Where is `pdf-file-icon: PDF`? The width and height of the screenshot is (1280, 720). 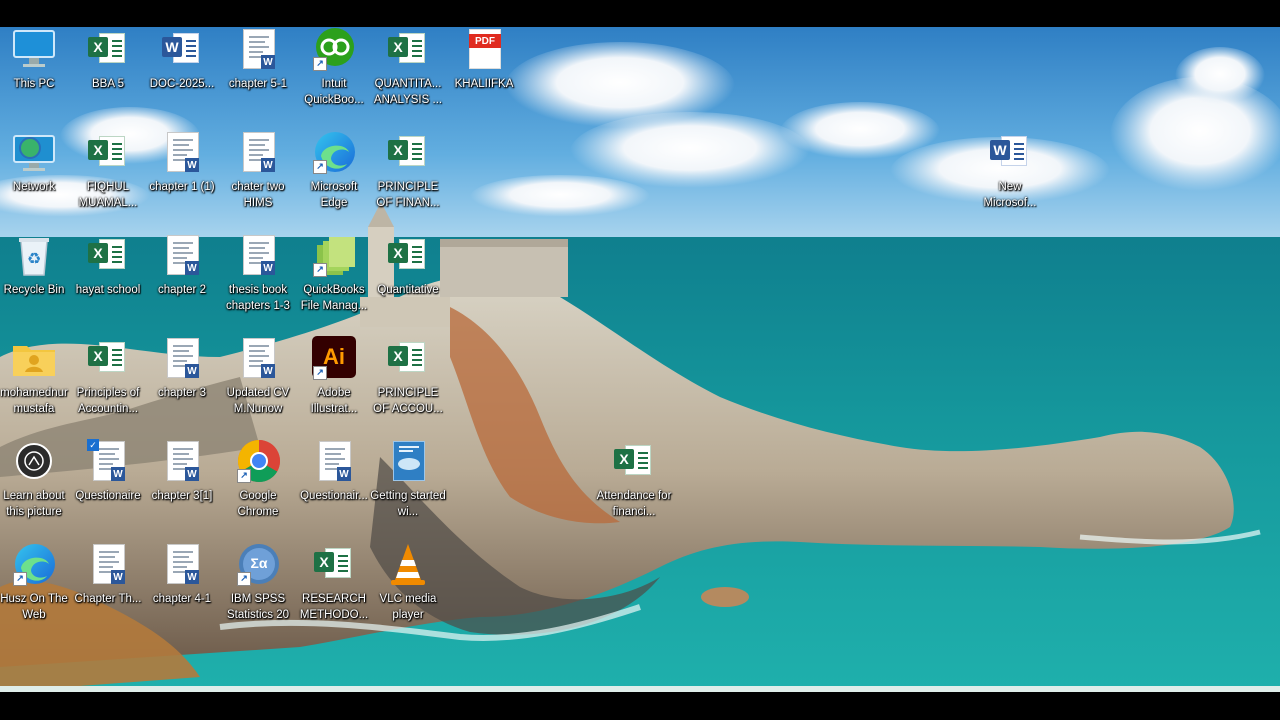 pdf-file-icon: PDF is located at coordinates (484, 50).